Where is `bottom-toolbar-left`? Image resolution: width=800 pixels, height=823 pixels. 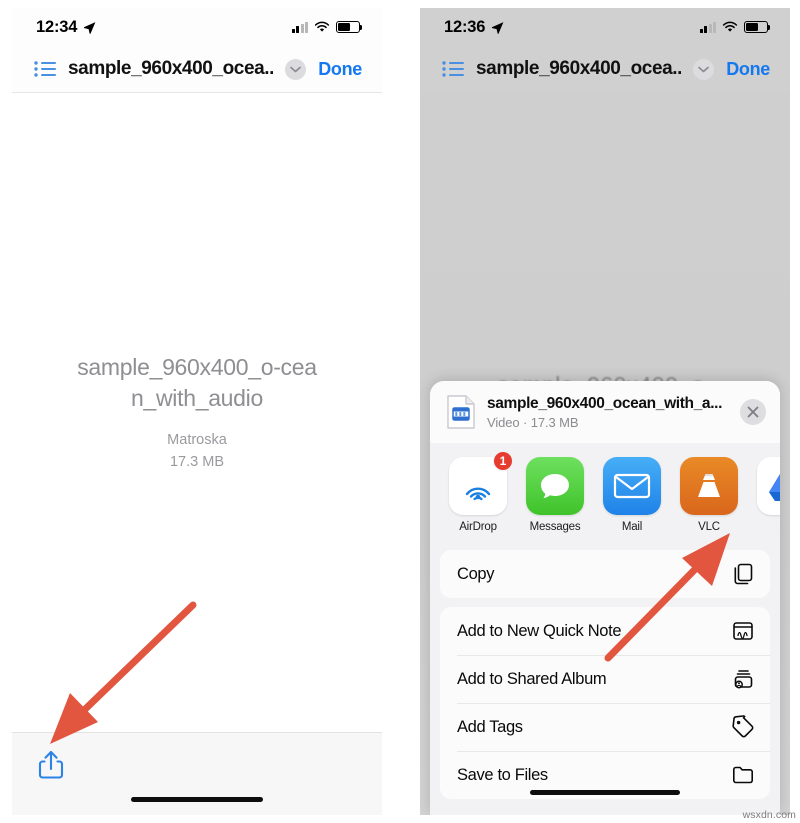 bottom-toolbar-left is located at coordinates (197, 773).